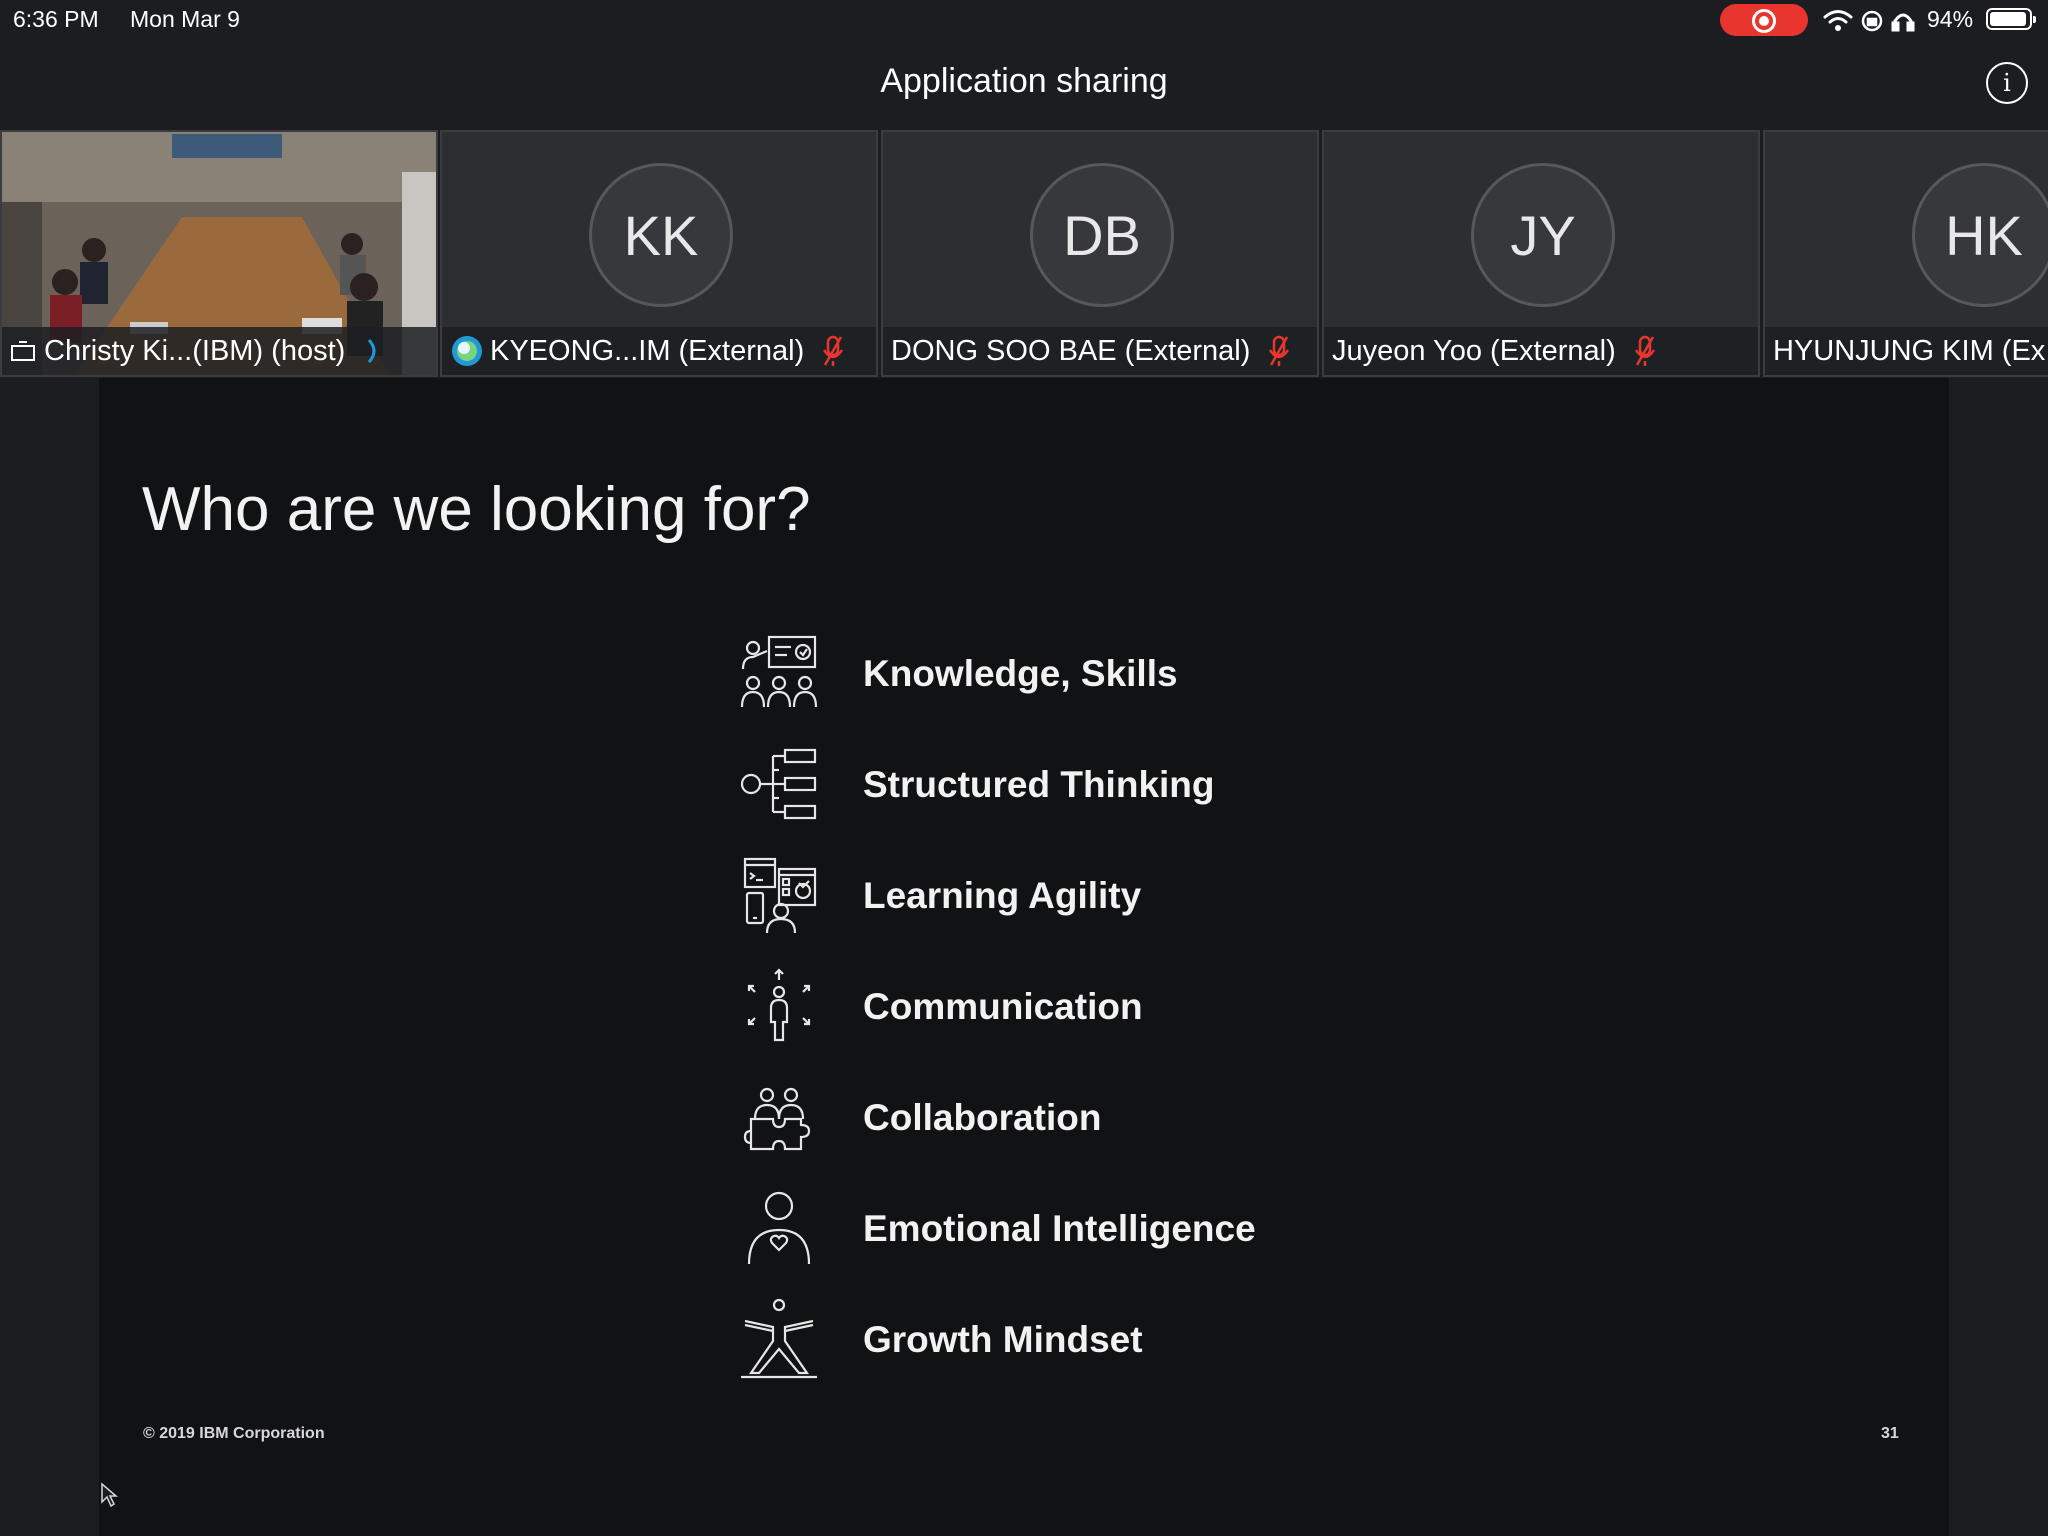 The image size is (2048, 1536). Describe the element at coordinates (1890, 1433) in the screenshot. I see `slide-page-number: 31` at that location.